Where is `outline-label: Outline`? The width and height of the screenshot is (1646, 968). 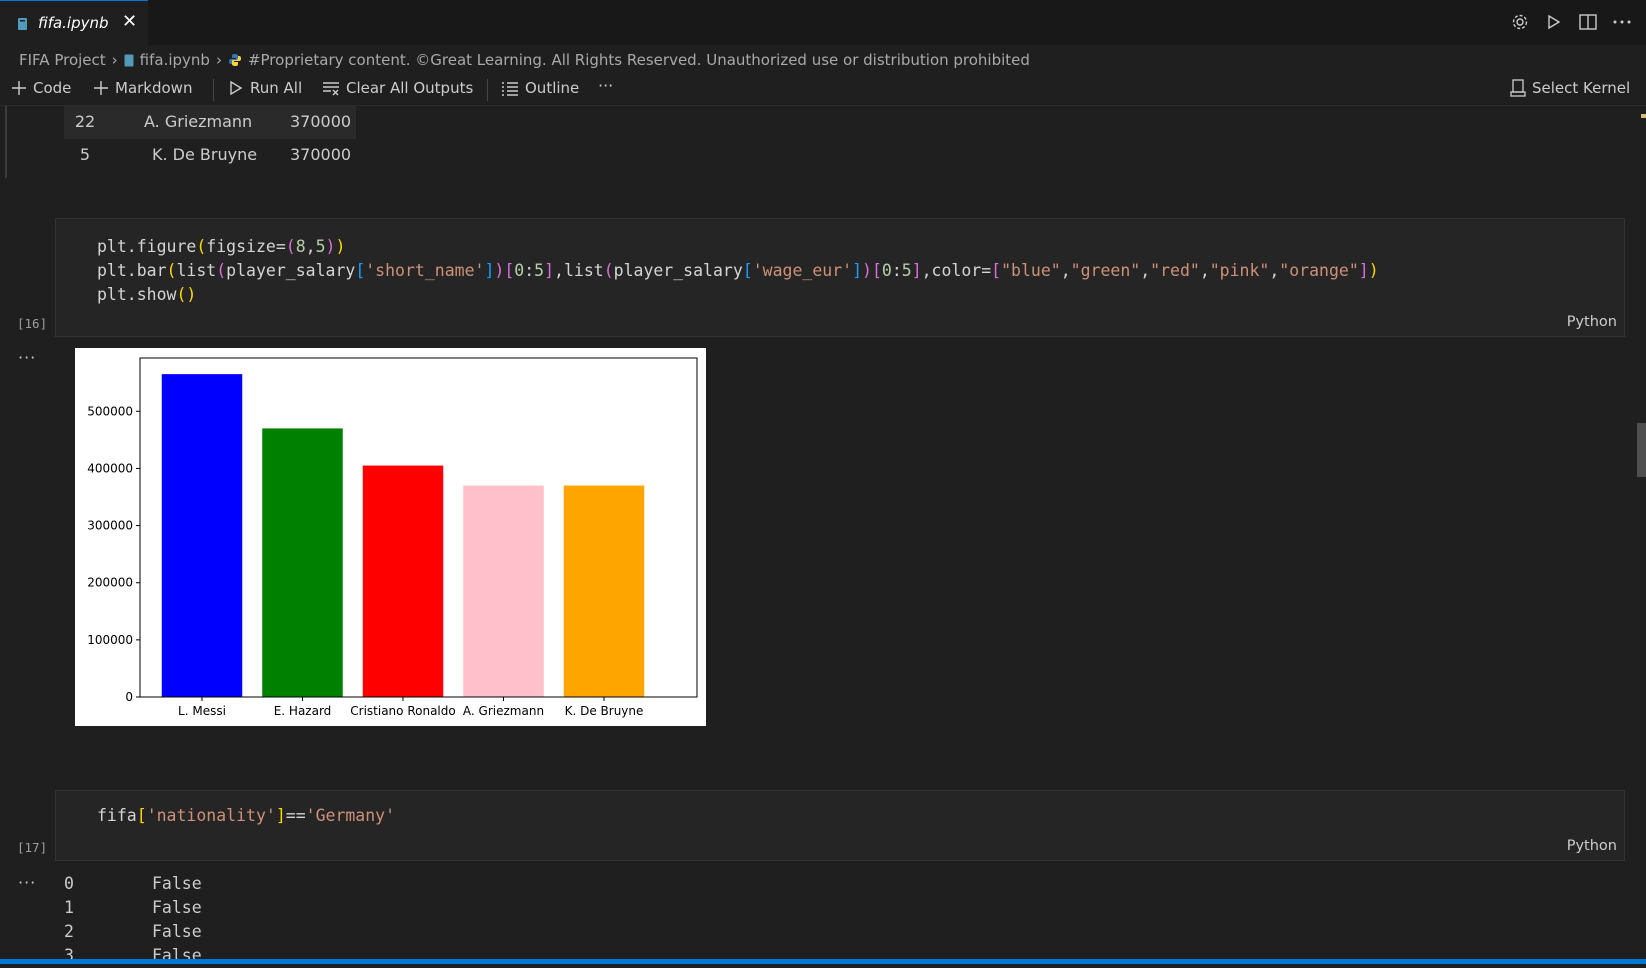
outline-label: Outline is located at coordinates (552, 88).